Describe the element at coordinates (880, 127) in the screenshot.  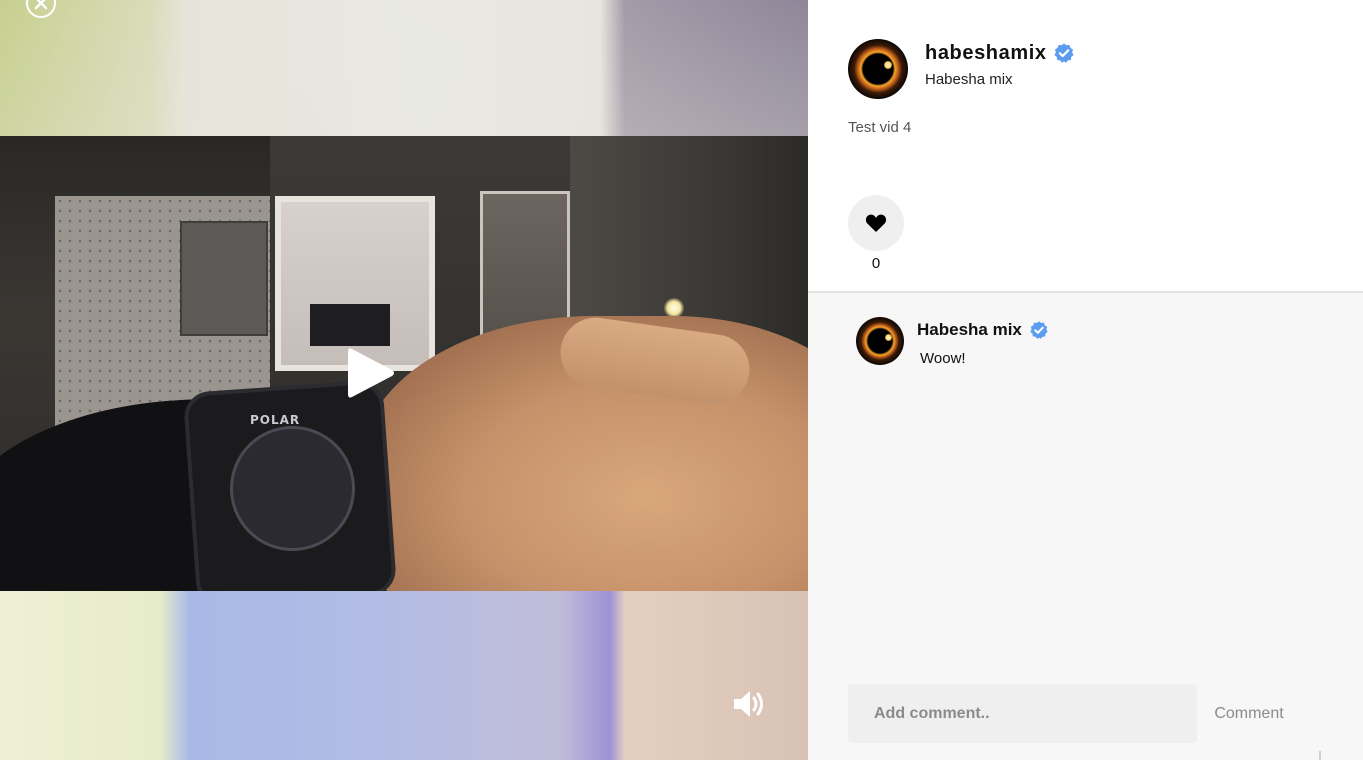
I see `post-caption: Test vid 4` at that location.